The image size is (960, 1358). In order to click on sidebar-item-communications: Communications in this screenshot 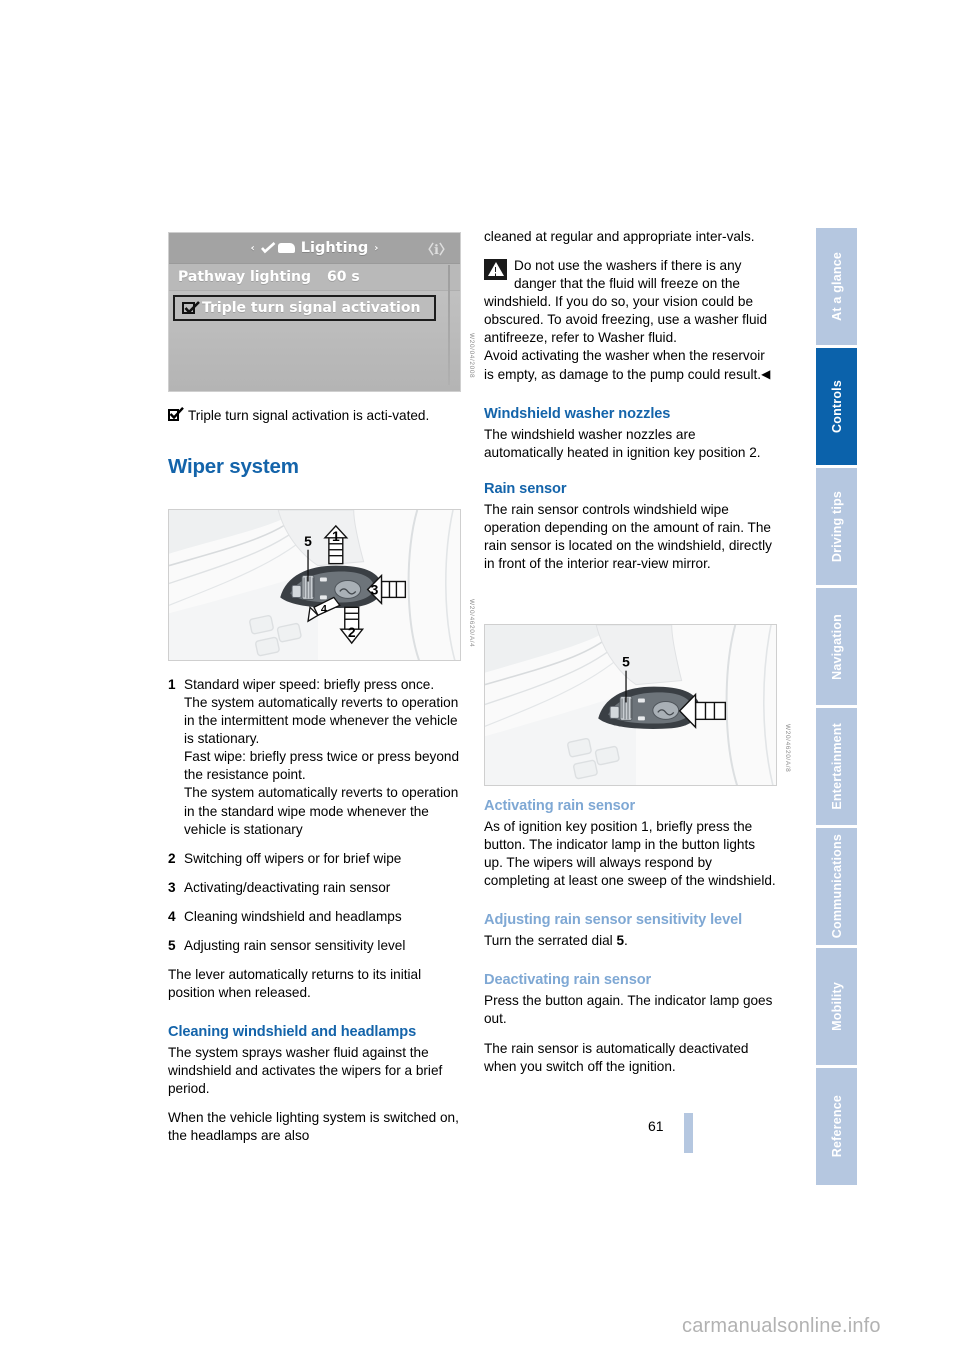, I will do `click(836, 886)`.